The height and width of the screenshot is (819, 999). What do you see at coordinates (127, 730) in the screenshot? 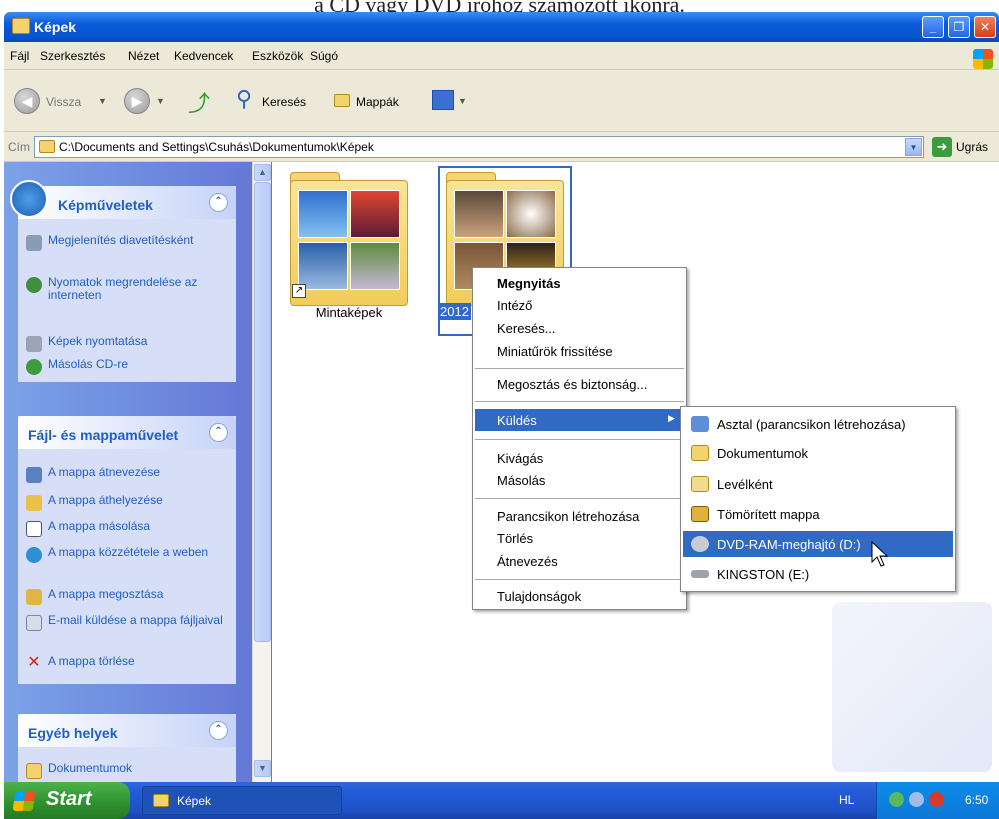
I see `other-places-header: Egyéb helyek ⌃` at bounding box center [127, 730].